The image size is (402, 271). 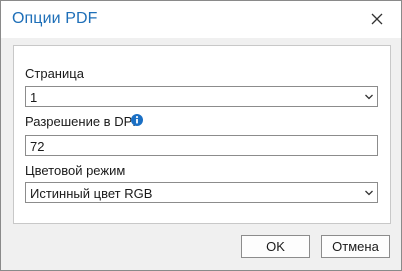 I want to click on title-bar: Опции PDF, so click(x=201, y=19).